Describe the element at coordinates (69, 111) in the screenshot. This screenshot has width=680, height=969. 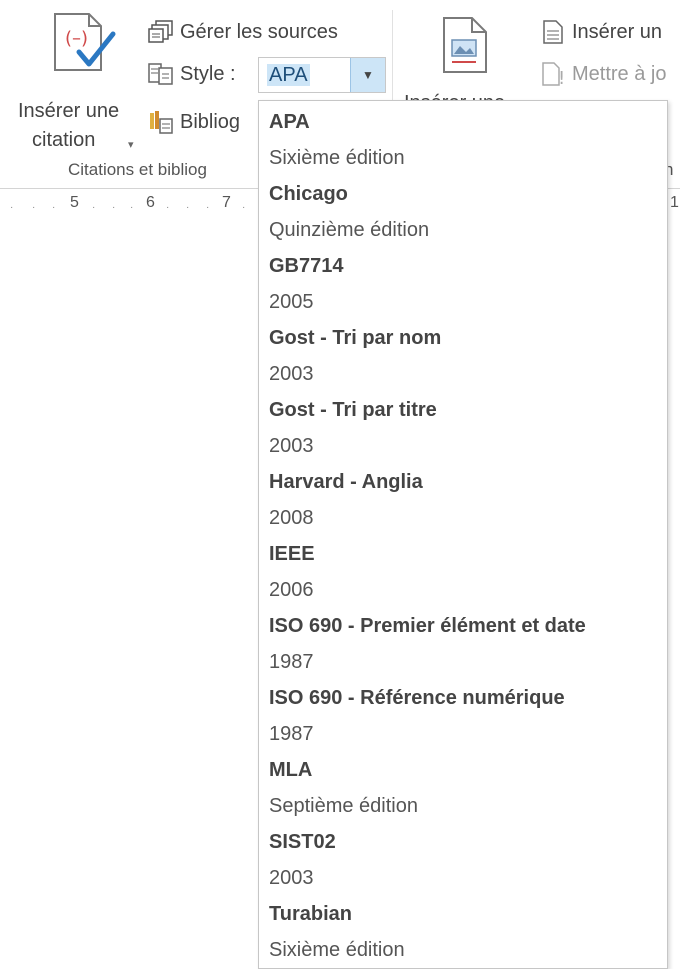
I see `insert-citation-label-line1: Insérer une` at that location.